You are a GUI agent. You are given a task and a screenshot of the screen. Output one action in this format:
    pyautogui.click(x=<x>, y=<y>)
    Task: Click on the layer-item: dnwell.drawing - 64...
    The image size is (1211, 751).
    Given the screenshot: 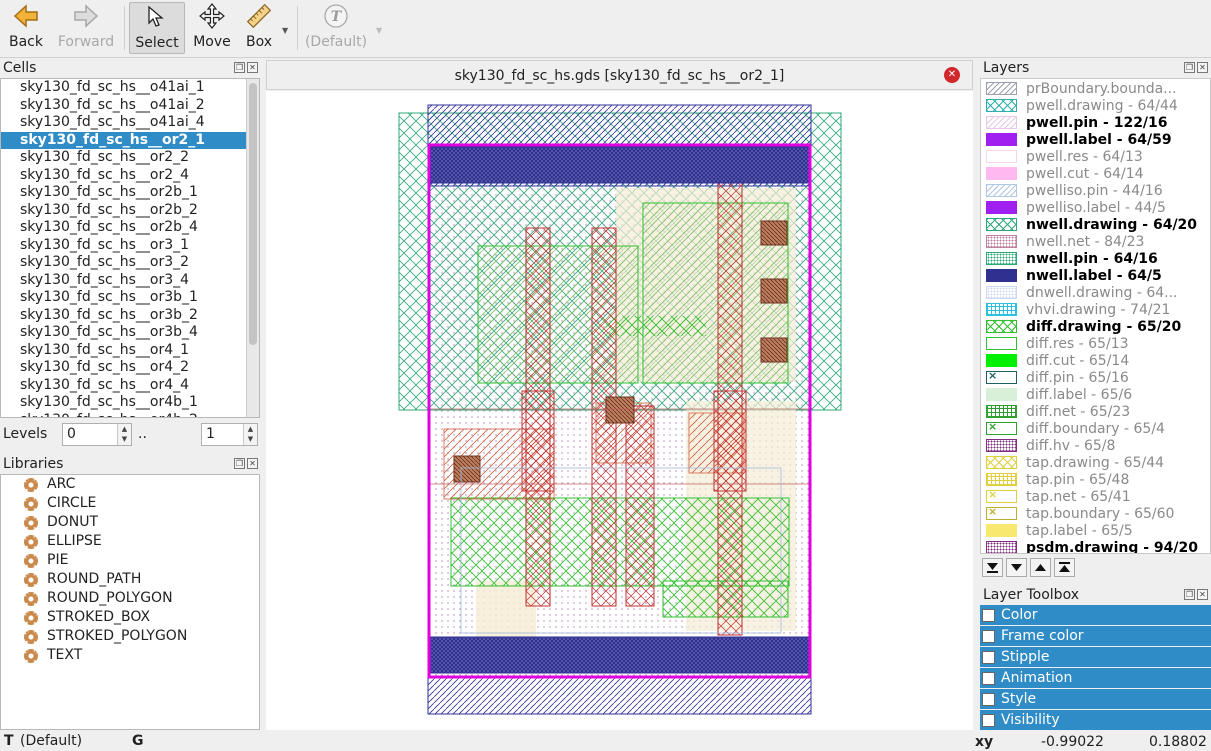 What is the action you would take?
    pyautogui.click(x=1095, y=292)
    